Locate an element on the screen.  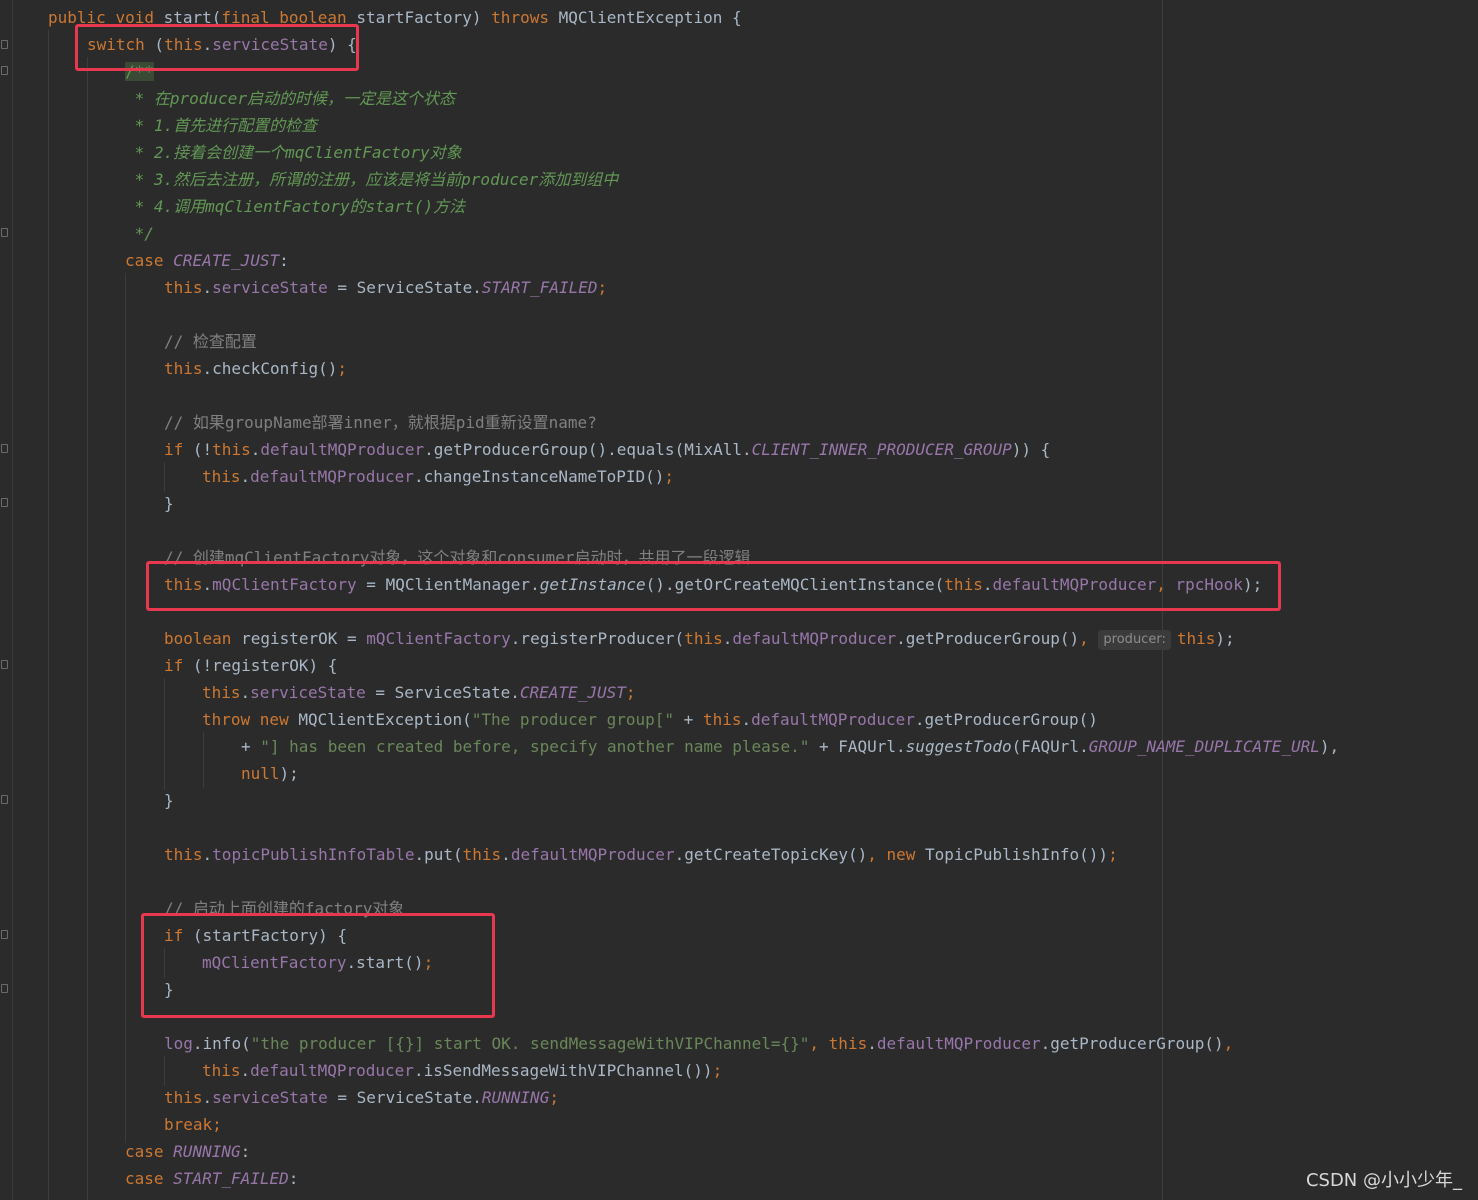
code-line-5: * 1.首先进行配置的检查 is located at coordinates (221, 125).